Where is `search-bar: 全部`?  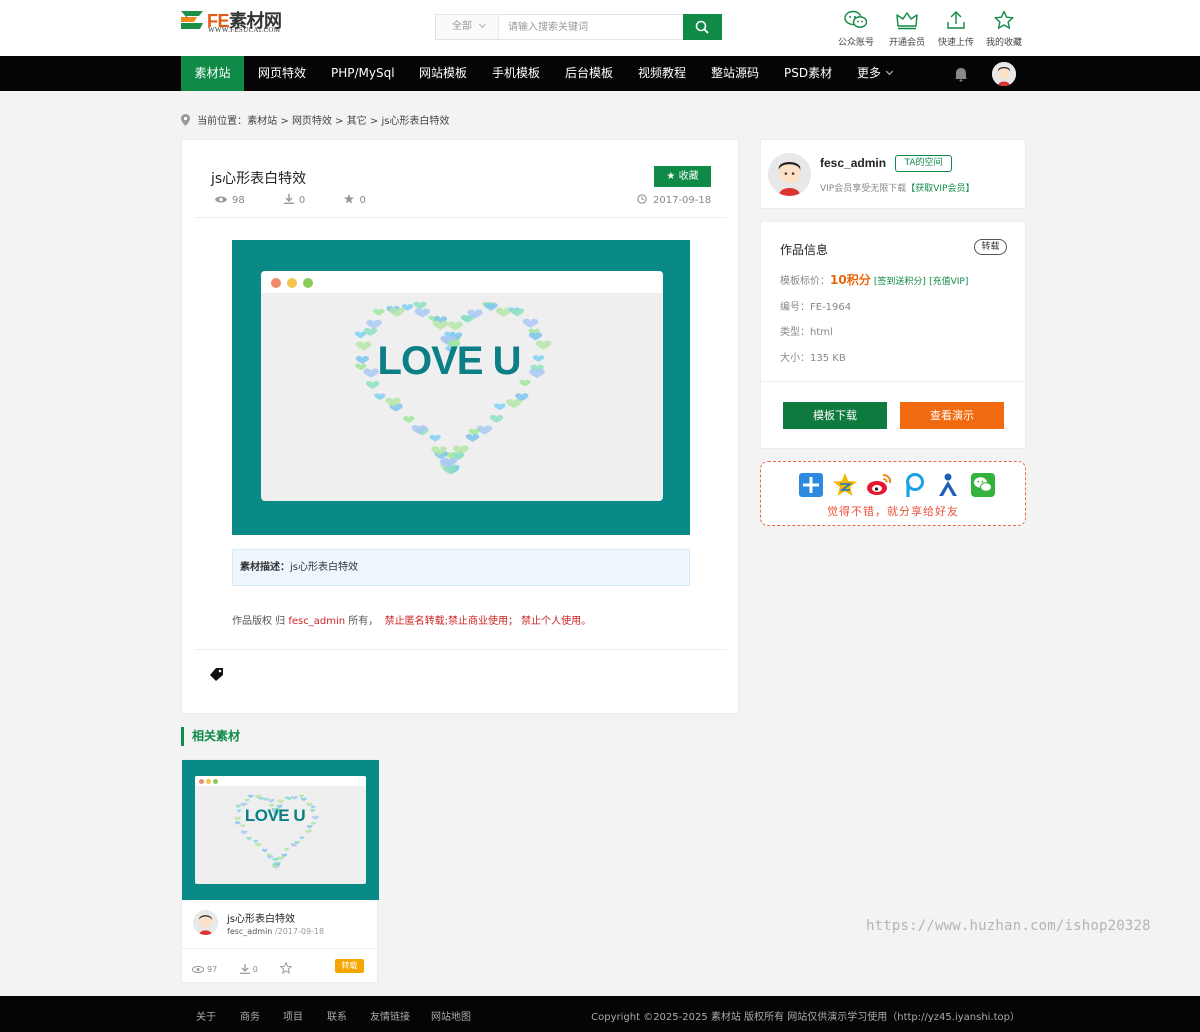
search-bar: 全部 is located at coordinates (578, 27).